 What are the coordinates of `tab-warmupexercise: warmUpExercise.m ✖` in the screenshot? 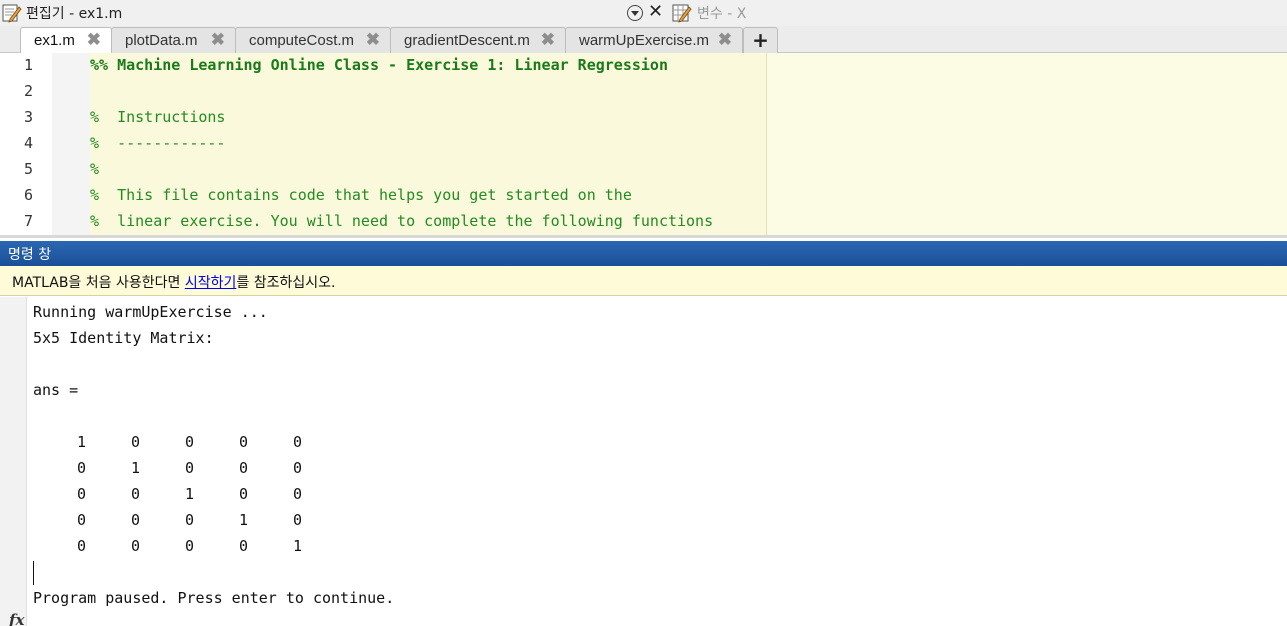 It's located at (654, 40).